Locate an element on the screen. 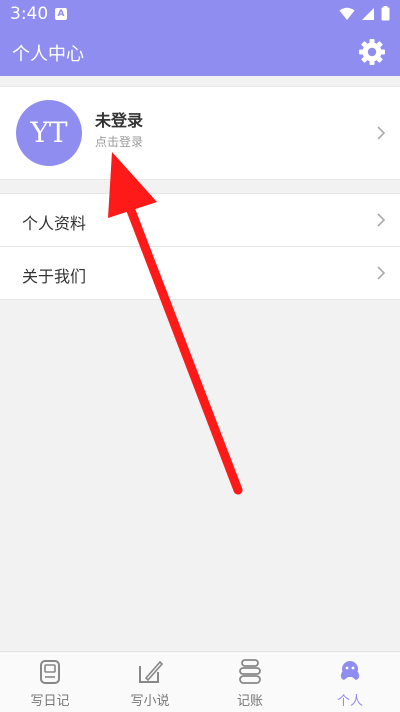  coins-icon is located at coordinates (250, 671).